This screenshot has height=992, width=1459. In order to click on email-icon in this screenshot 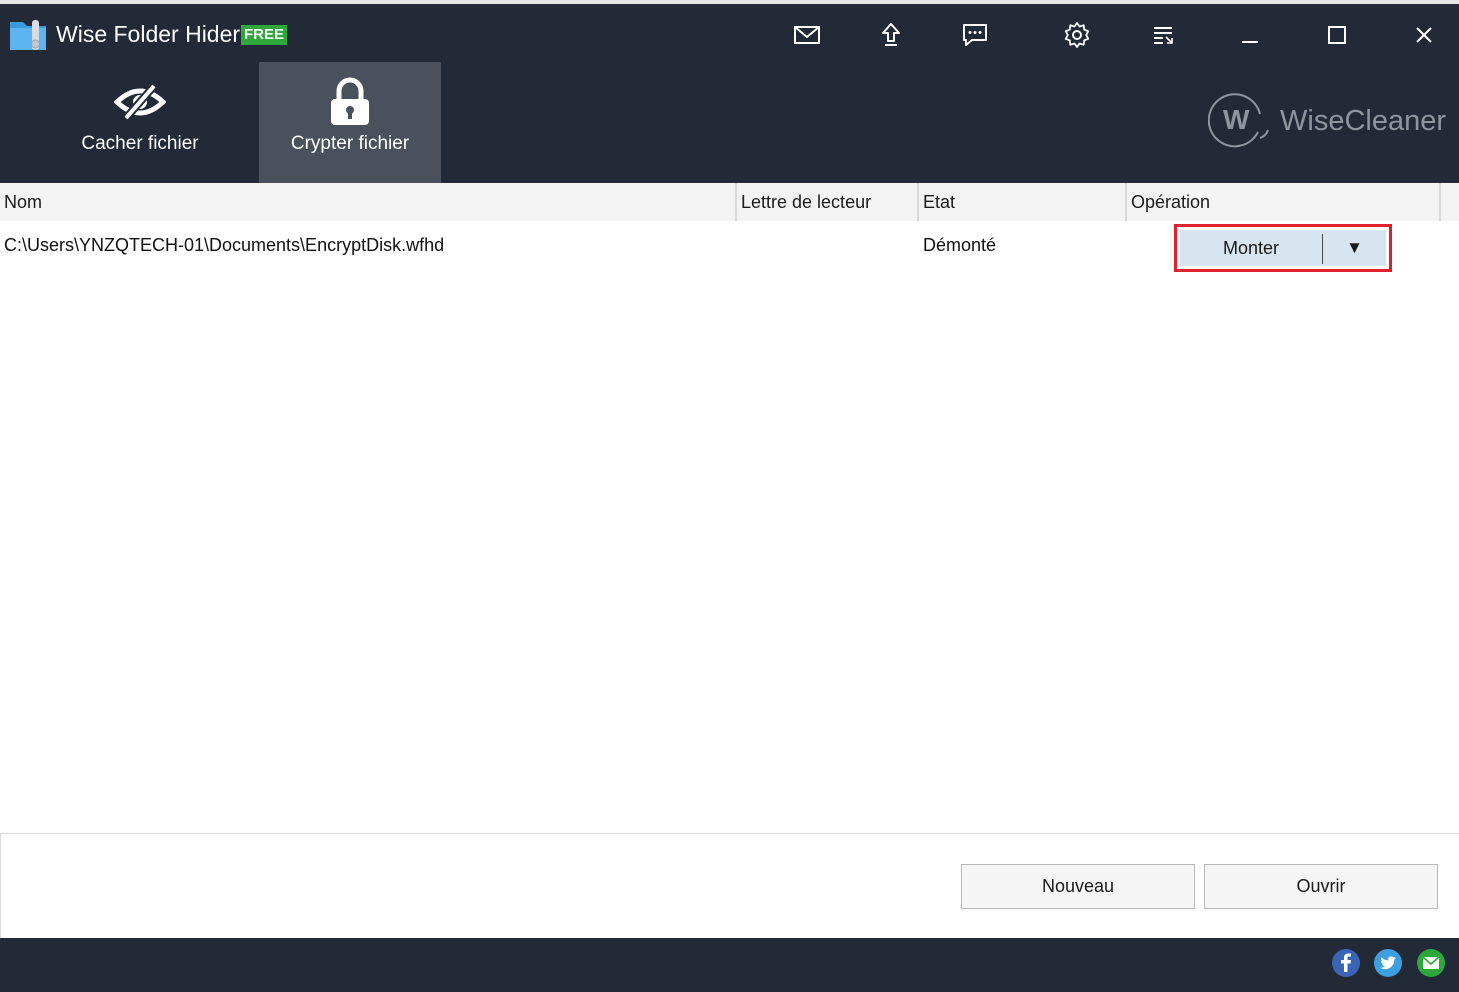, I will do `click(1431, 963)`.